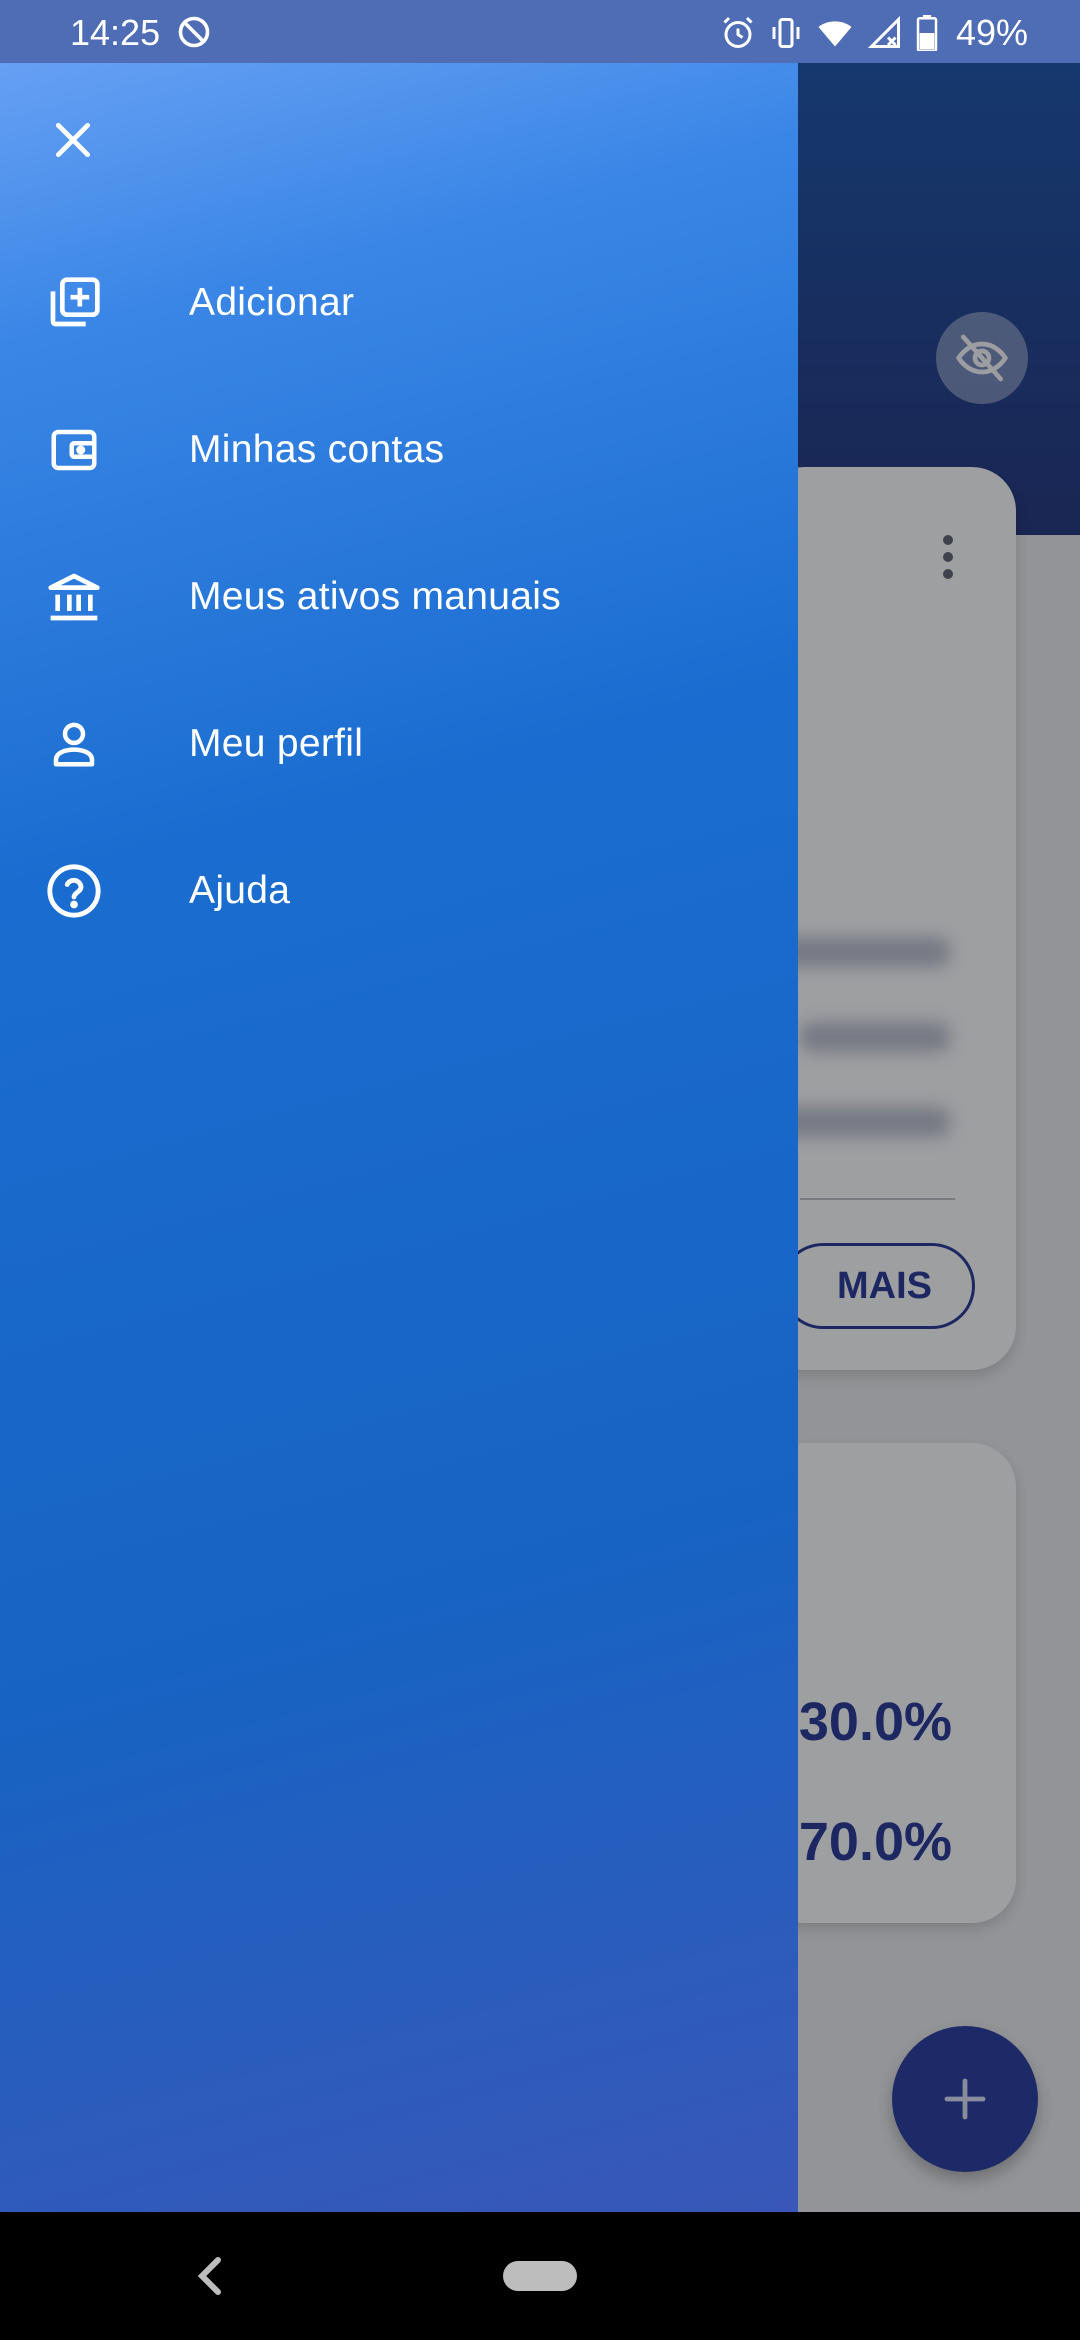 The width and height of the screenshot is (1080, 2340). What do you see at coordinates (115, 32) in the screenshot?
I see `status-time: 14:25` at bounding box center [115, 32].